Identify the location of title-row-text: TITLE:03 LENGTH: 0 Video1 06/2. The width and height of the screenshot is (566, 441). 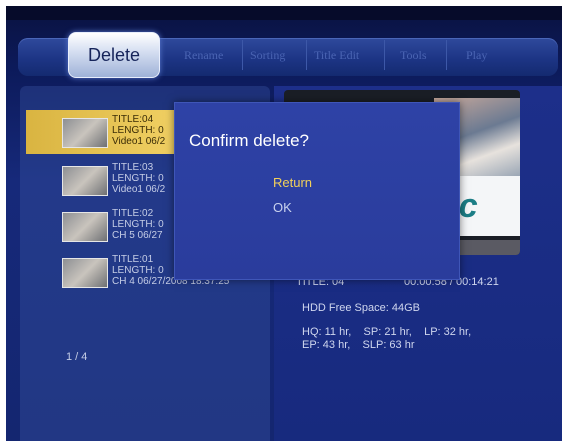
(138, 178).